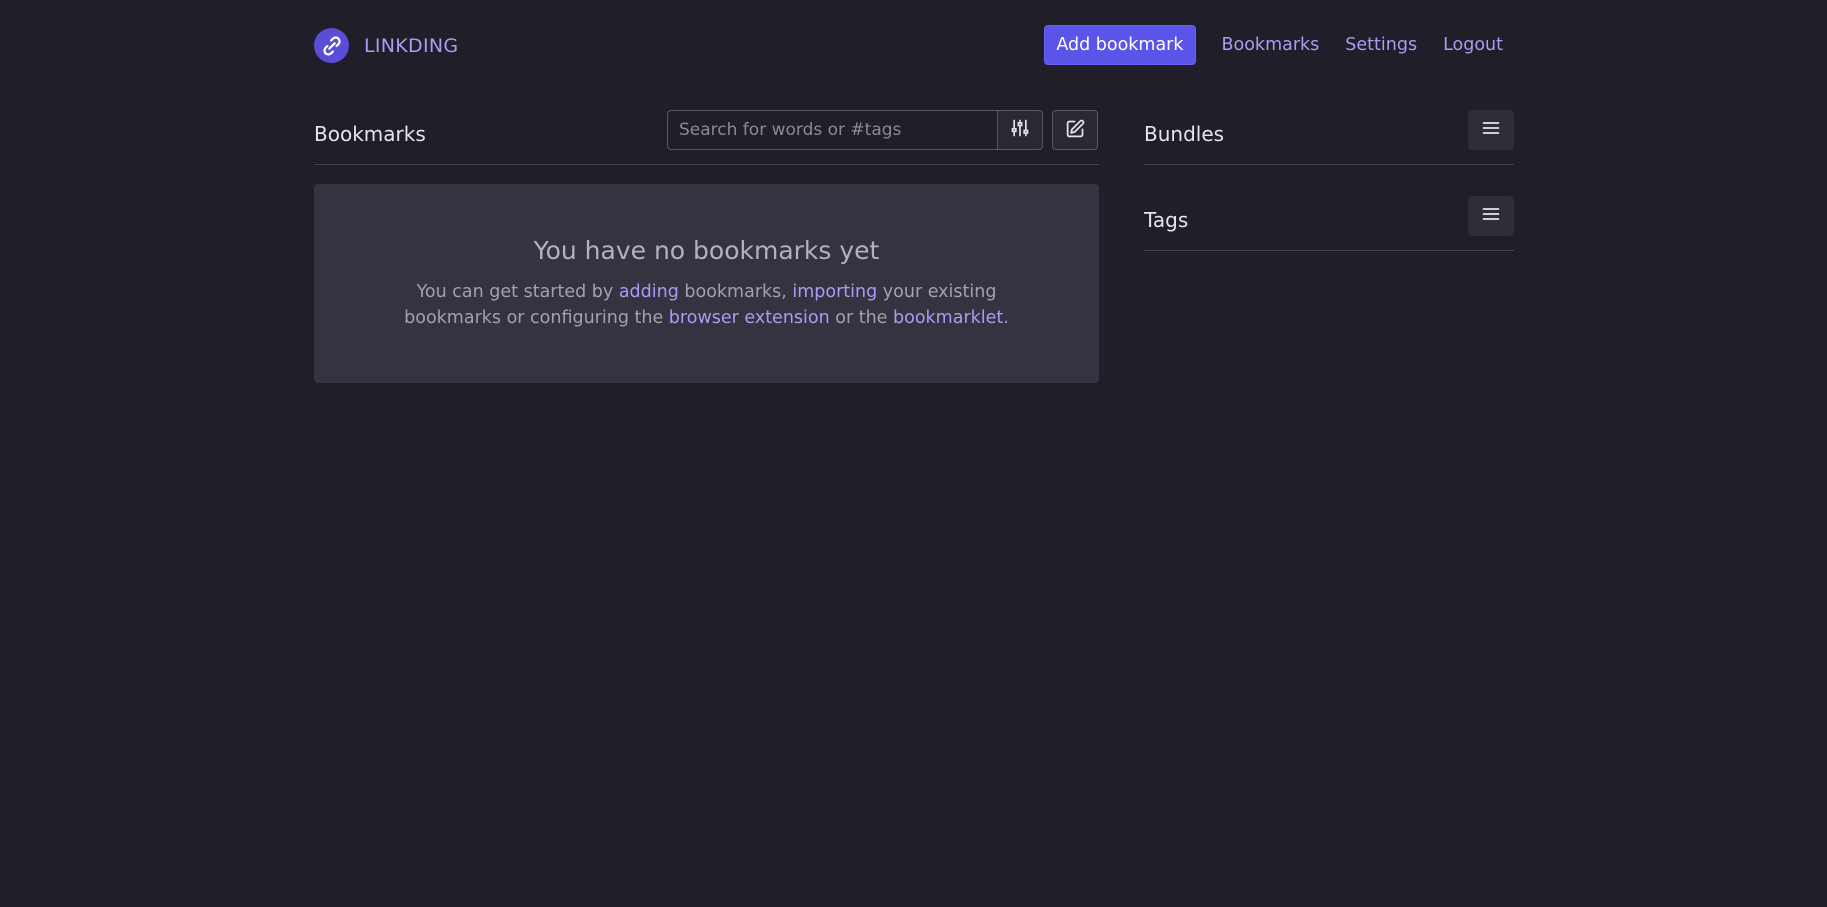  What do you see at coordinates (649, 292) in the screenshot?
I see `adding-link: adding` at bounding box center [649, 292].